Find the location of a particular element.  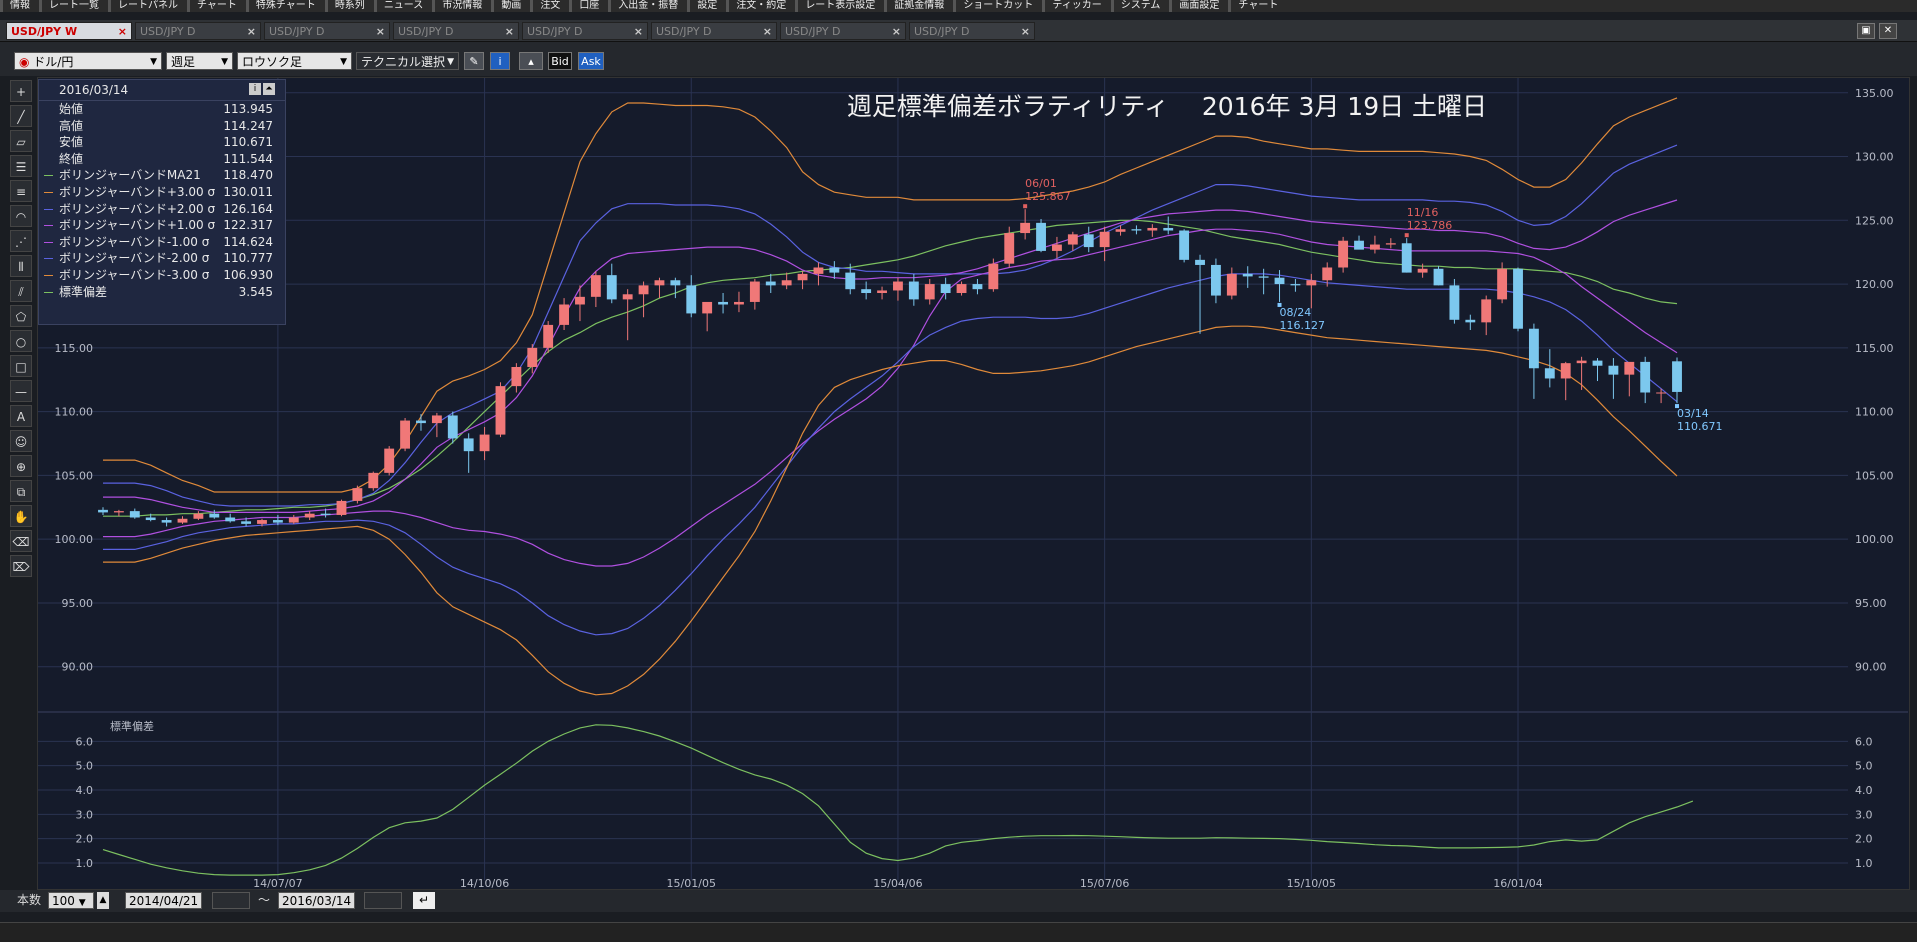

info-value: 122.317 is located at coordinates (248, 225).